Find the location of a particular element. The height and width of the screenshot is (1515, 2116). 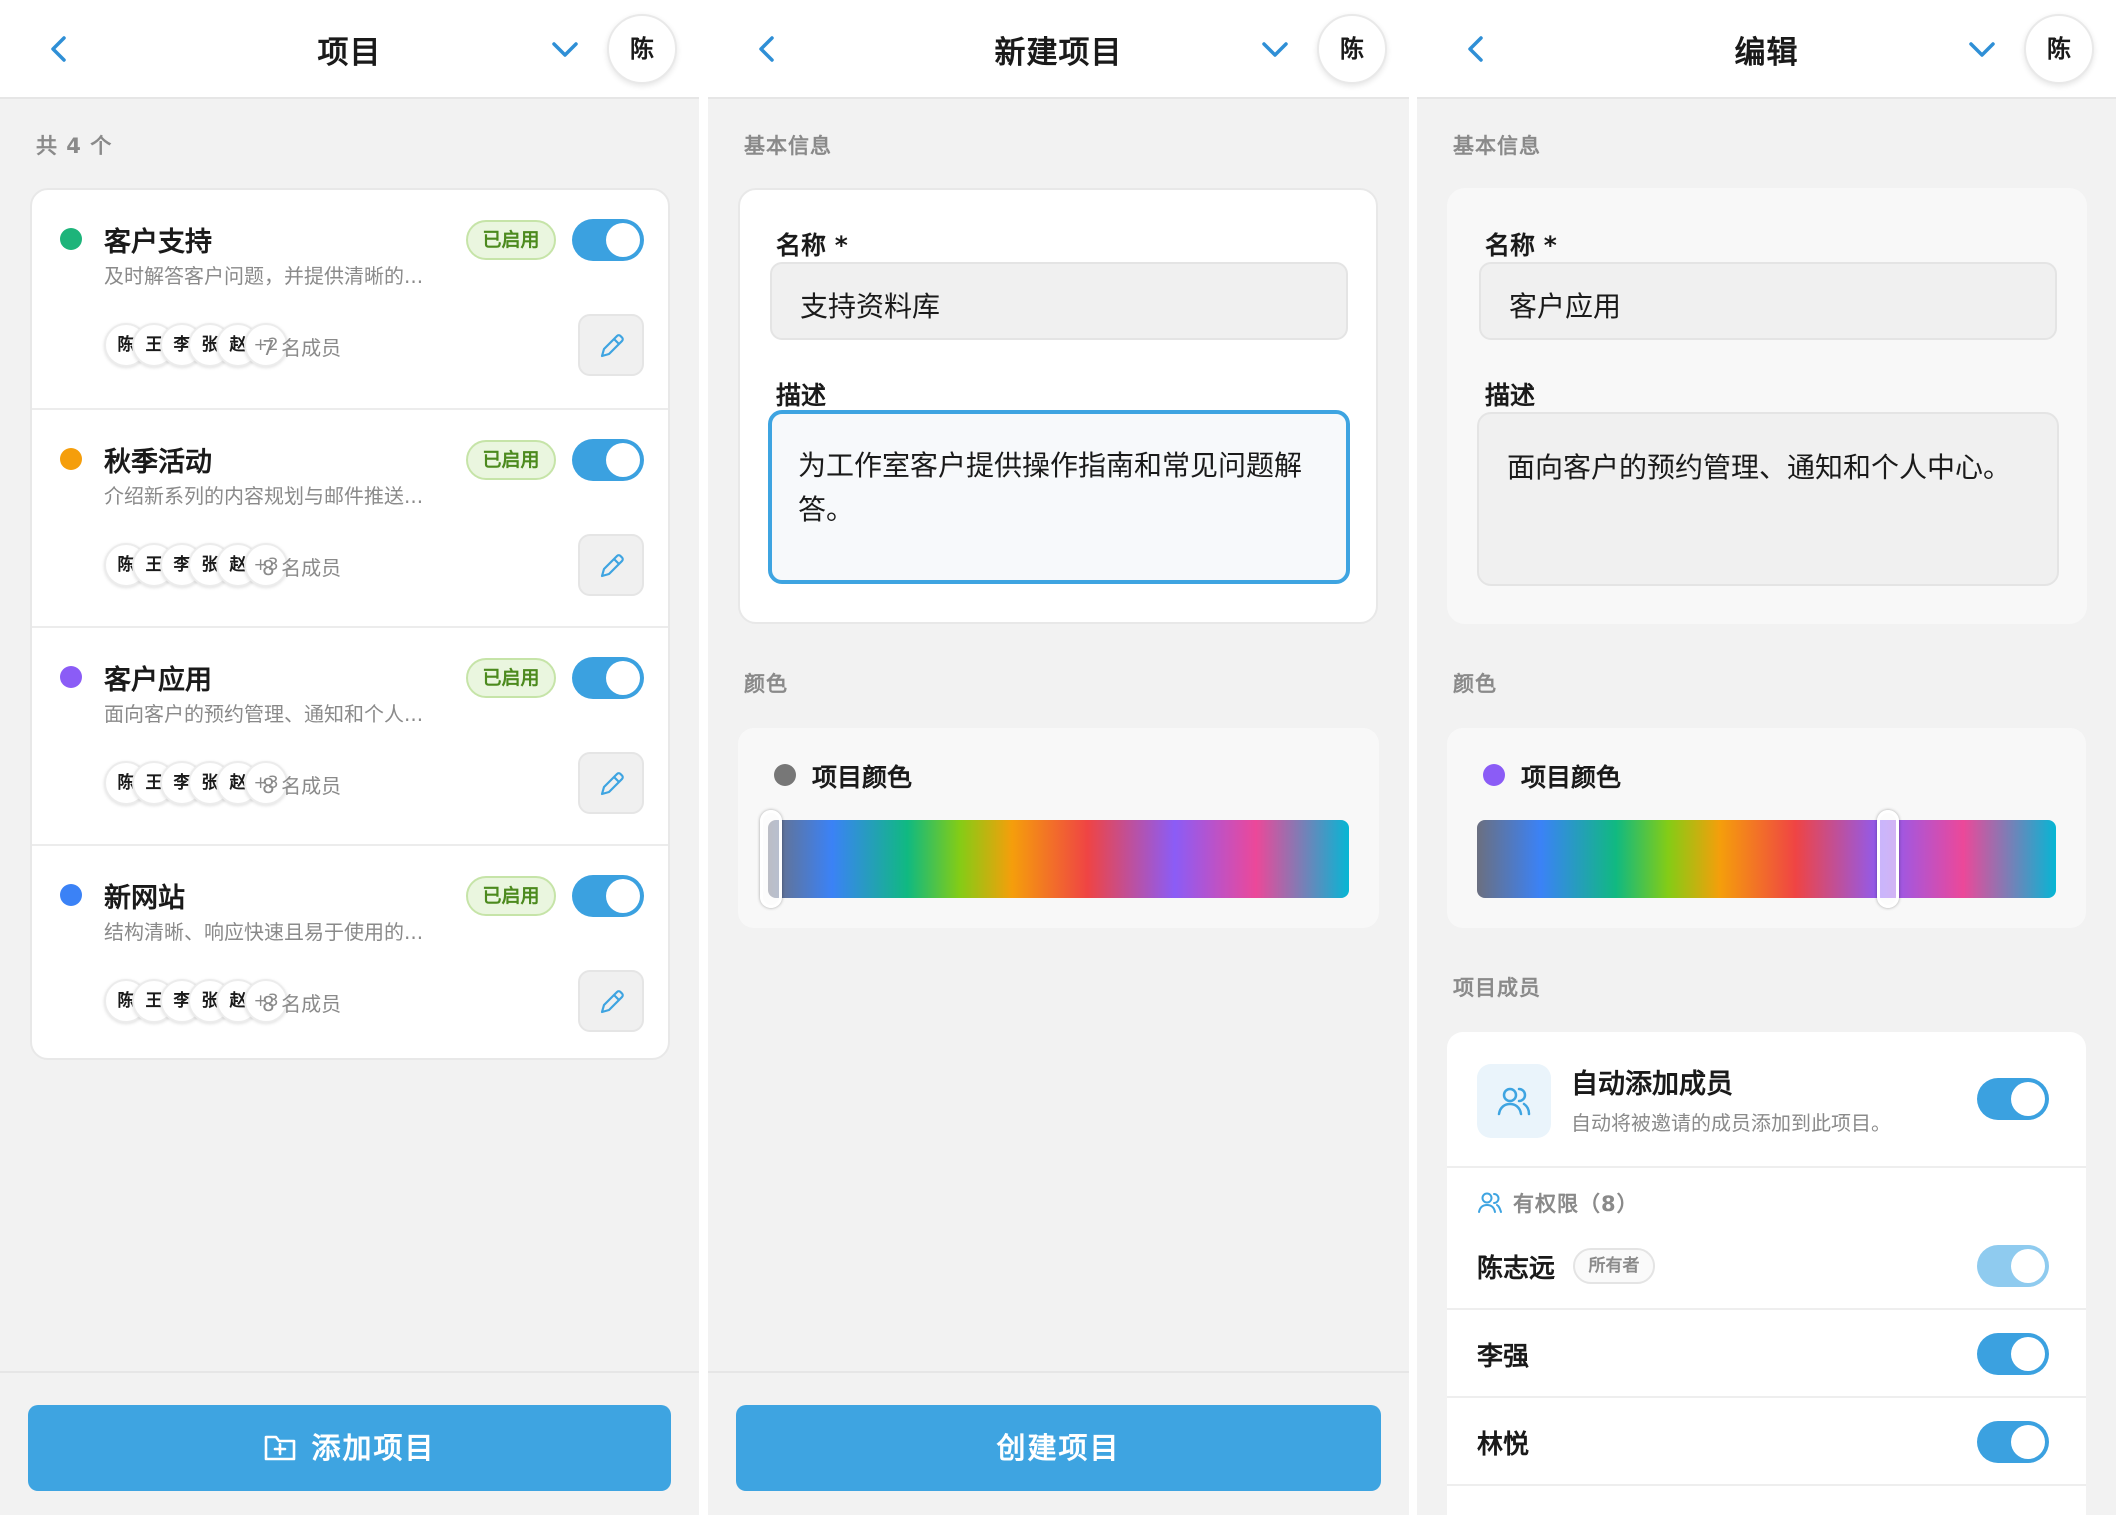

footer: 创建项目 is located at coordinates (1058, 1443).